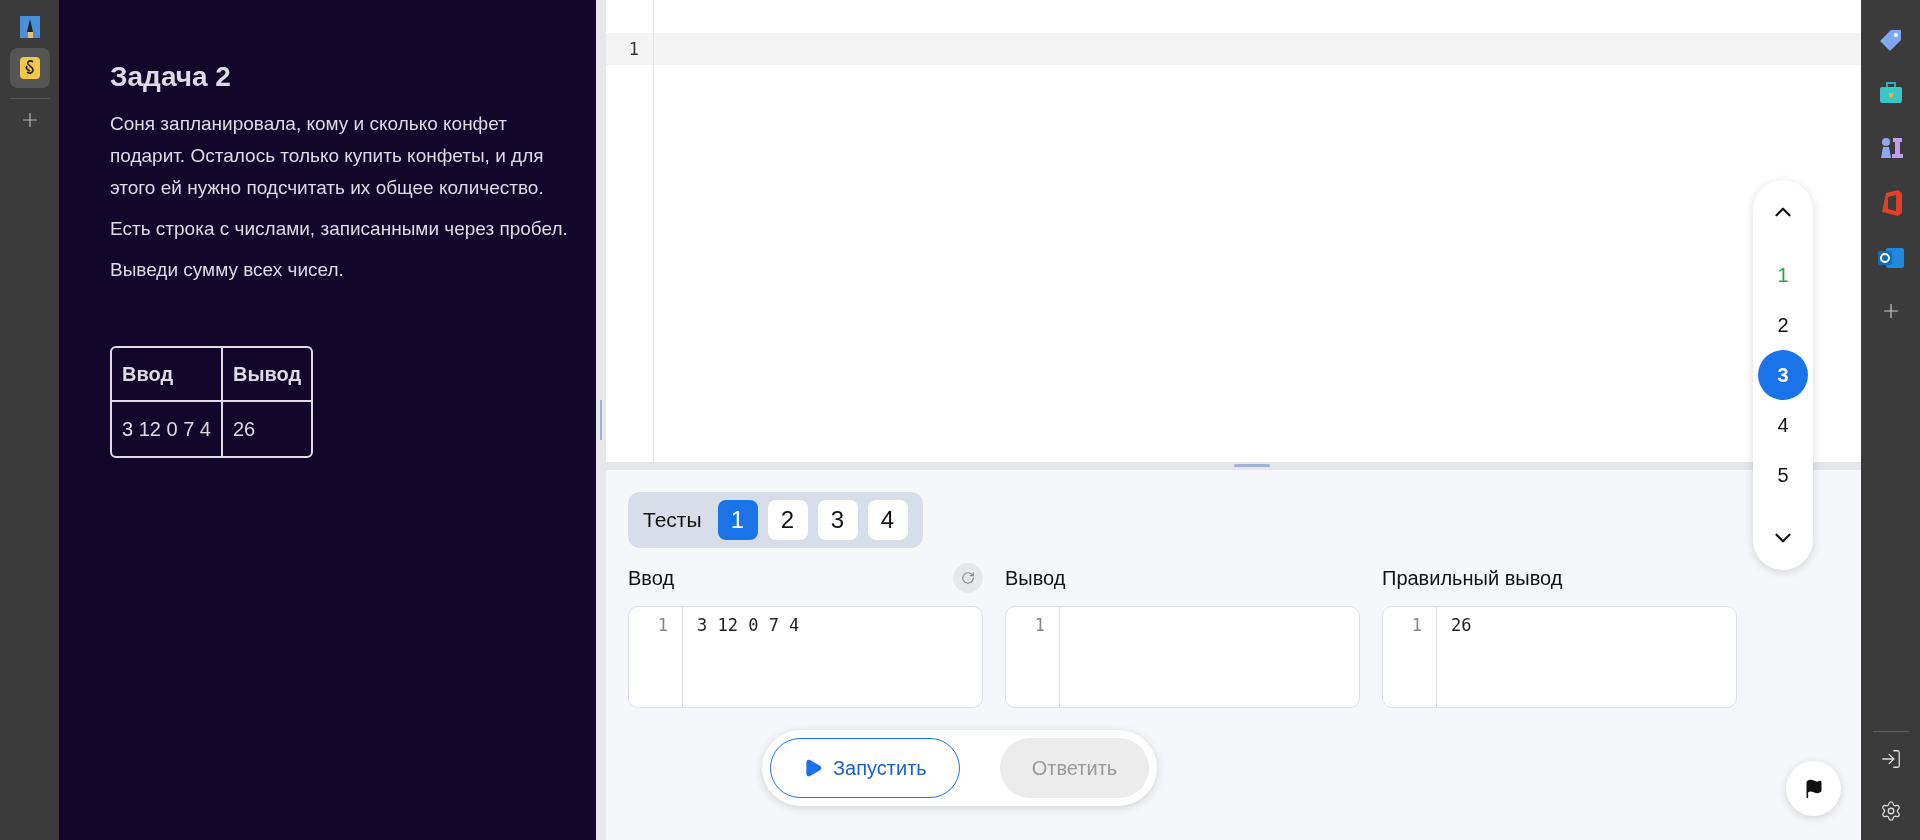  Describe the element at coordinates (327, 156) in the screenshot. I see `problem-text: Соня запланировала, кому и сколько конфет подарит. Осталось только купить конфеты, и для этого ей нужно подсчитать их общее количество.` at that location.